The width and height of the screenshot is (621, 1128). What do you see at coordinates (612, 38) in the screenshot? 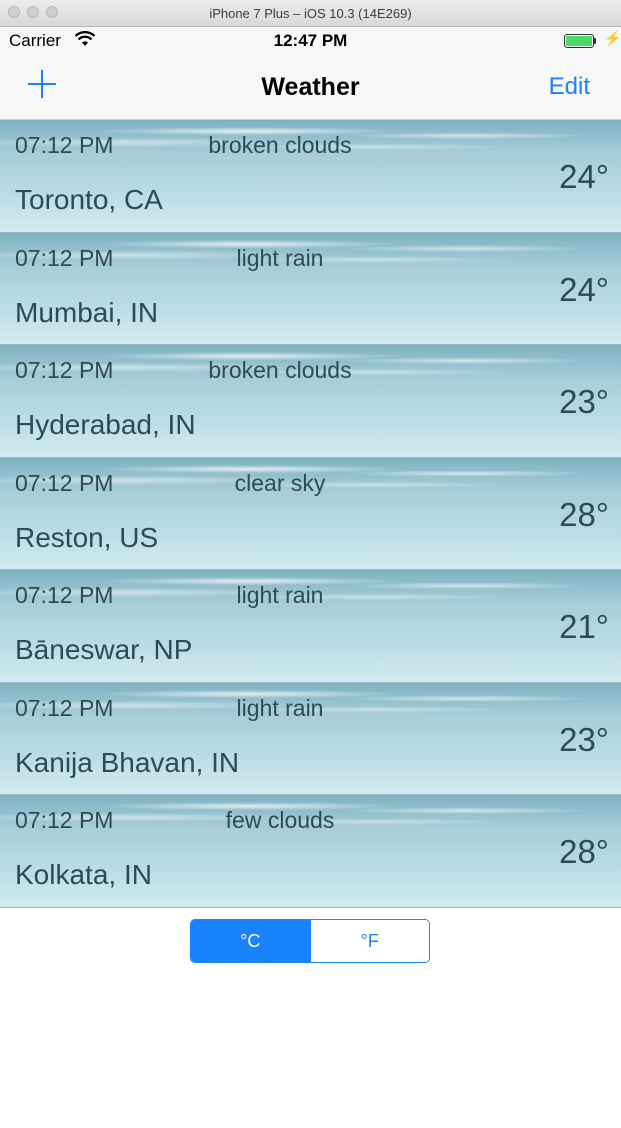
I see `charging-bolt-icon: ⚡` at bounding box center [612, 38].